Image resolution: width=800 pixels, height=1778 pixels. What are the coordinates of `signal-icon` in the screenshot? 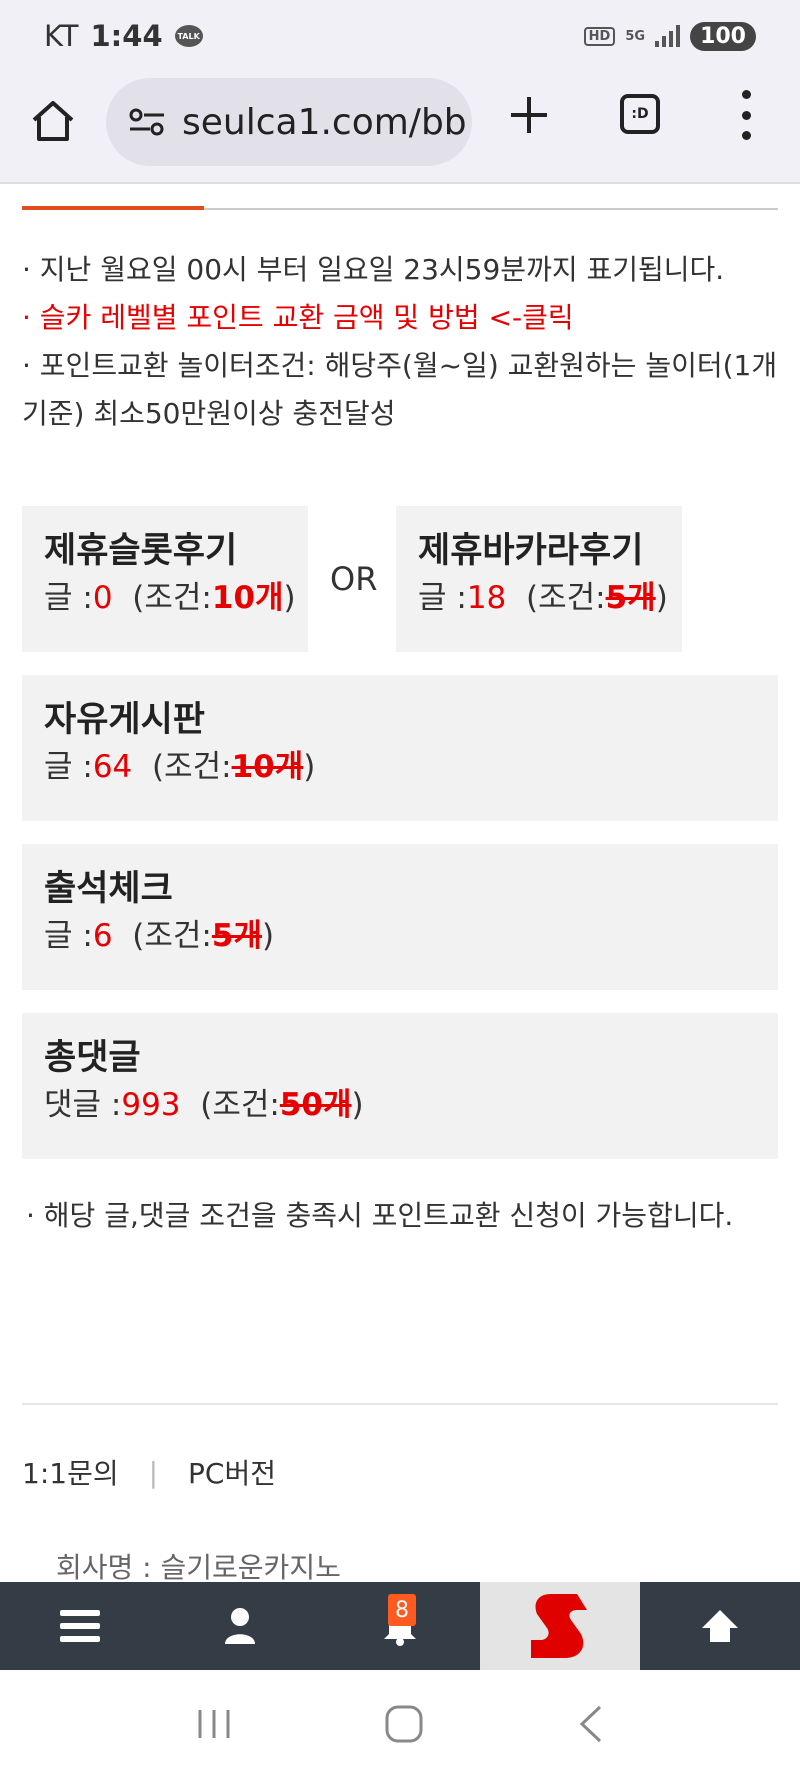 It's located at (668, 36).